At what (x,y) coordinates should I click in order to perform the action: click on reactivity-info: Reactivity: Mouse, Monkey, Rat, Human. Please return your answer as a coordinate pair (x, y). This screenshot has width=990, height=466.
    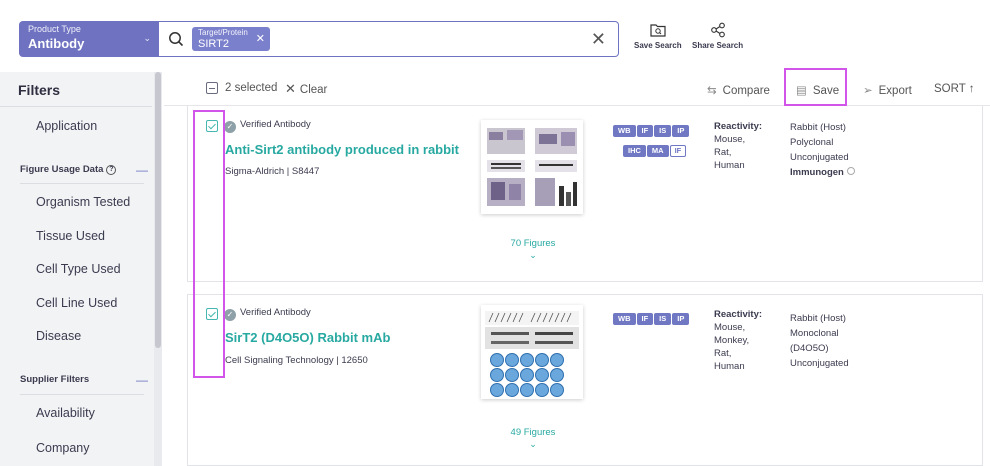
    Looking at the image, I should click on (738, 340).